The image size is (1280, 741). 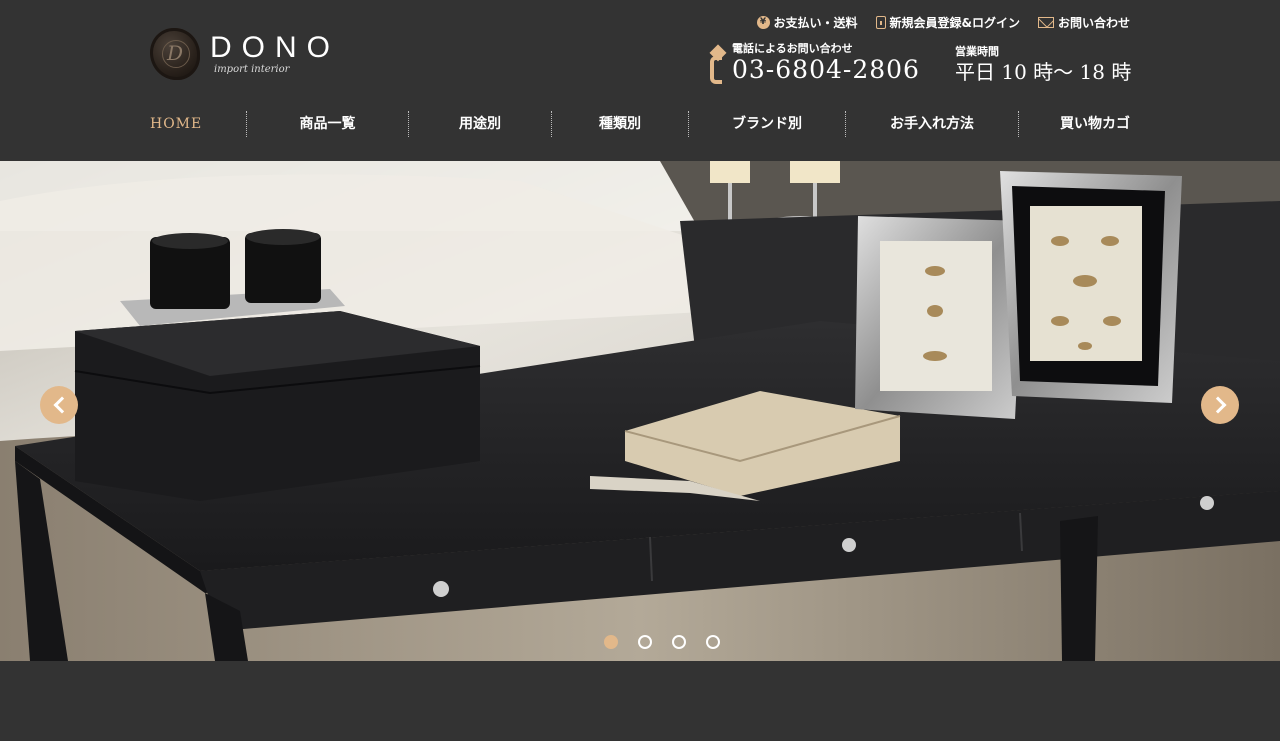 What do you see at coordinates (662, 642) in the screenshot?
I see `slider-pagination` at bounding box center [662, 642].